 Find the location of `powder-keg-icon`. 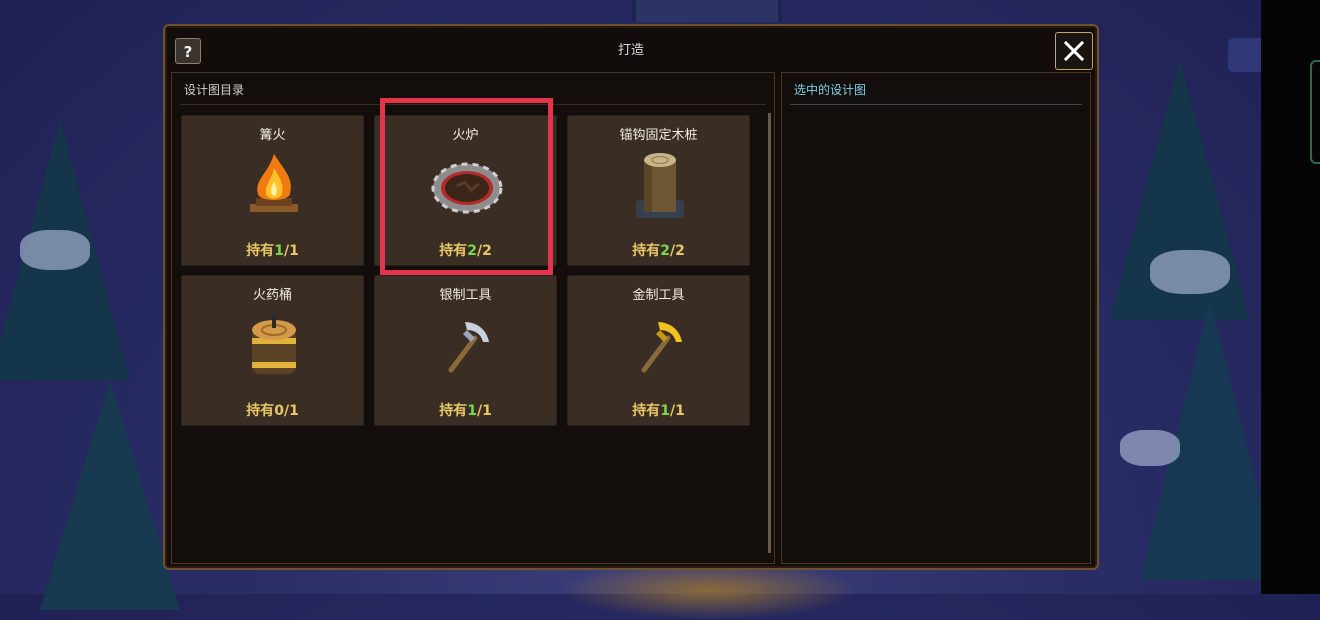

powder-keg-icon is located at coordinates (274, 344).